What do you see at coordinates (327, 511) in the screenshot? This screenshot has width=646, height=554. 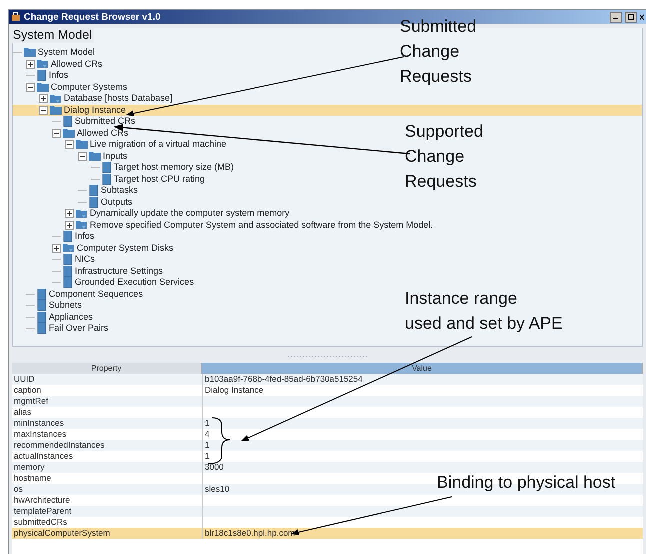 I see `table-row: templateParent` at bounding box center [327, 511].